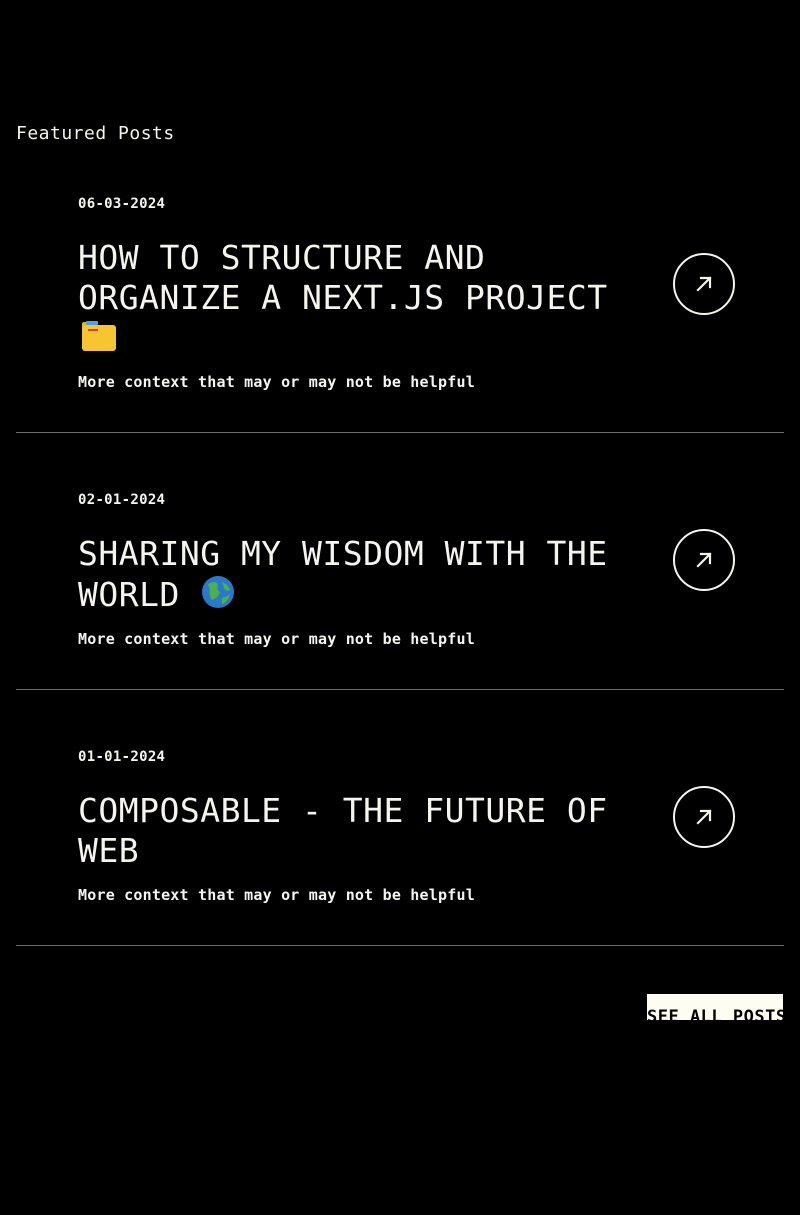 Image resolution: width=800 pixels, height=1215 pixels. I want to click on post-title-text: COMPOSABLE - THE FUTURE OF WEB, so click(343, 830).